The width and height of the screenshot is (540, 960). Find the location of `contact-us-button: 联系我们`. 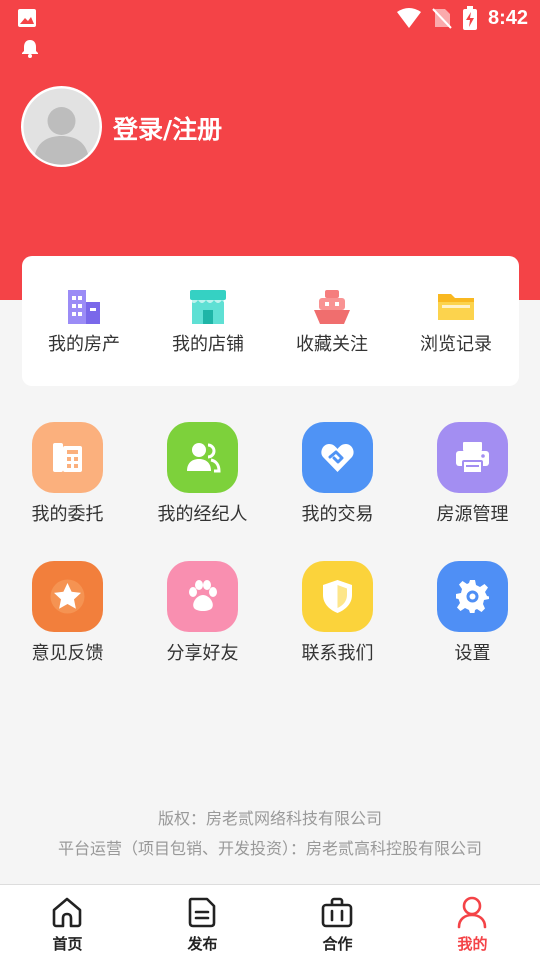

contact-us-button: 联系我们 is located at coordinates (337, 616).